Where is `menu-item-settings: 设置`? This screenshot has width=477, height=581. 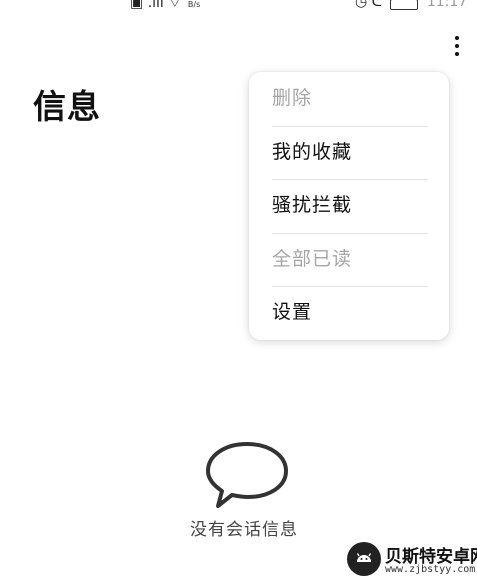 menu-item-settings: 设置 is located at coordinates (349, 313).